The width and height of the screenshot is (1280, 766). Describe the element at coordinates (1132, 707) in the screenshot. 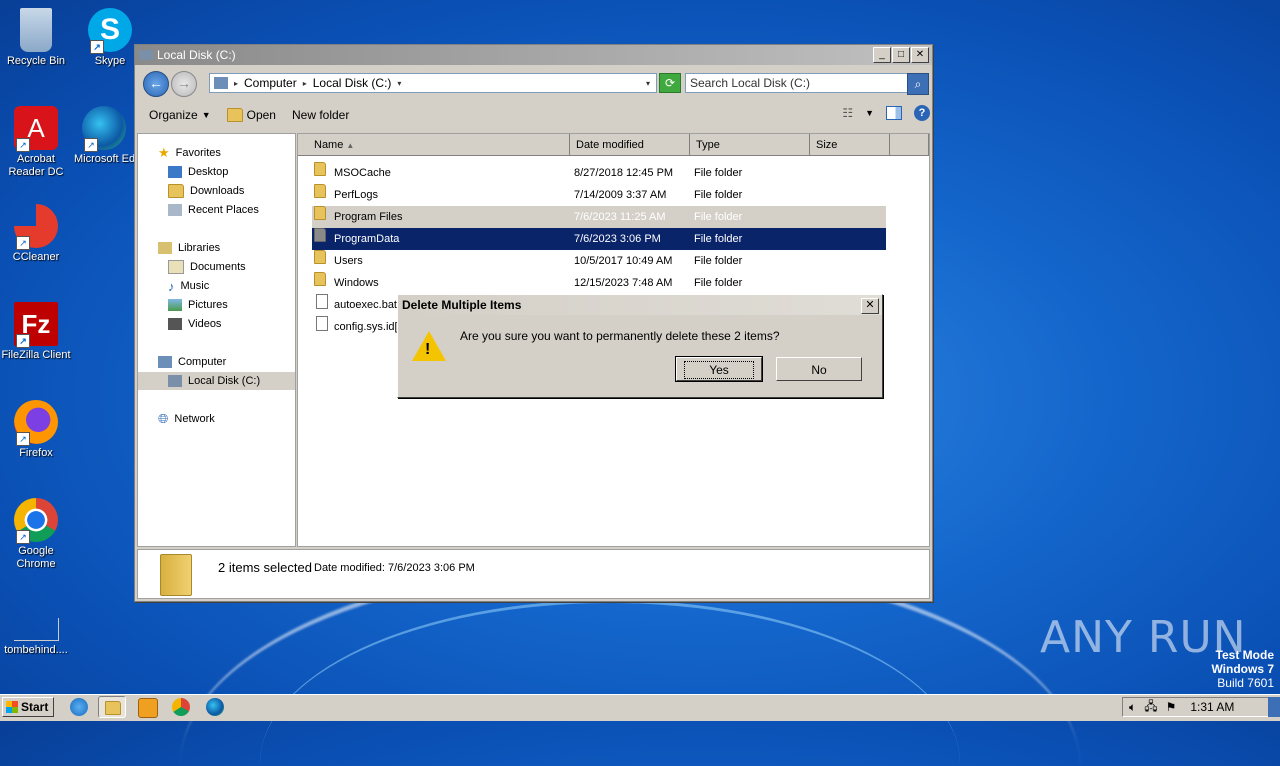

I see `volume-icon: 🔈︎` at that location.